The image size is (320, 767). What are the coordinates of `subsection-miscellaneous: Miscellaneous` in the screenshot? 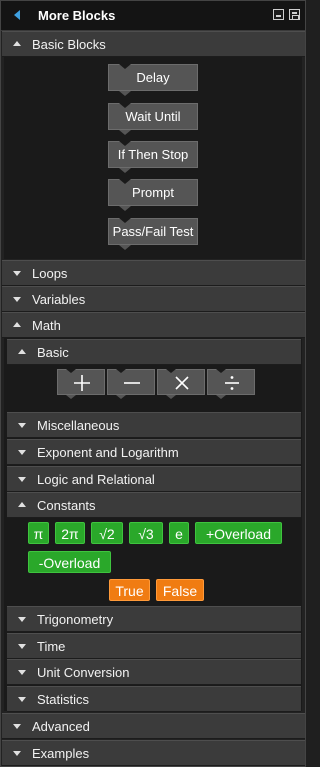 It's located at (154, 425).